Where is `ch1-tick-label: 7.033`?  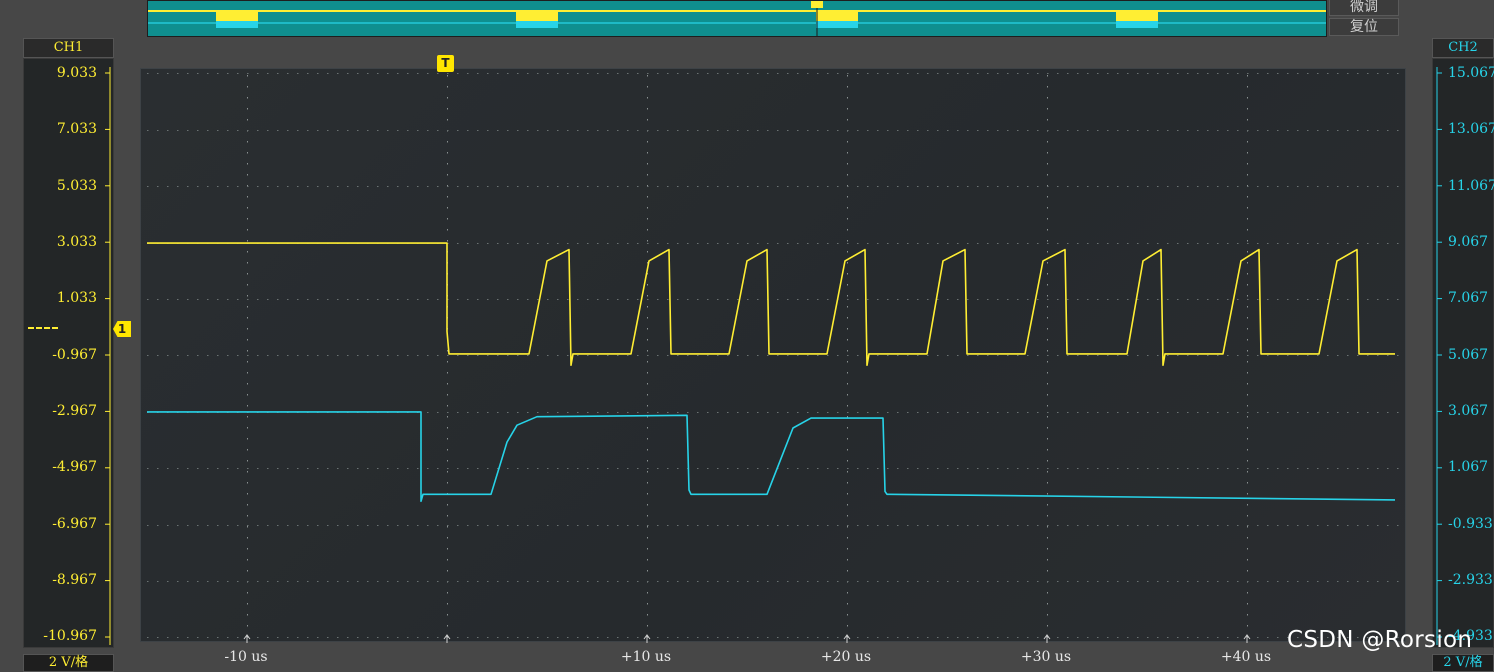
ch1-tick-label: 7.033 is located at coordinates (76, 129).